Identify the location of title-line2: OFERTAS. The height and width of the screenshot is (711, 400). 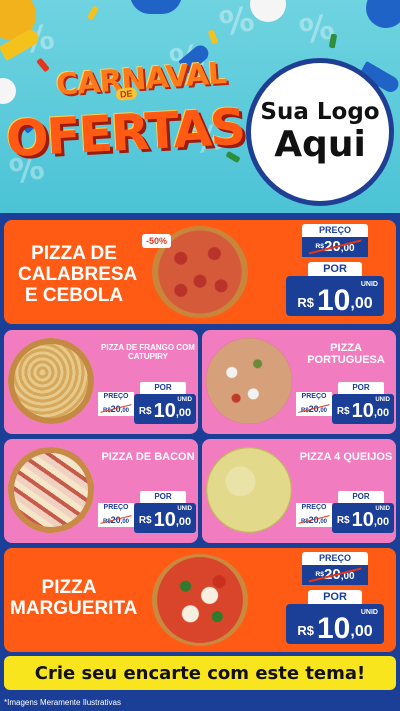
(125, 133).